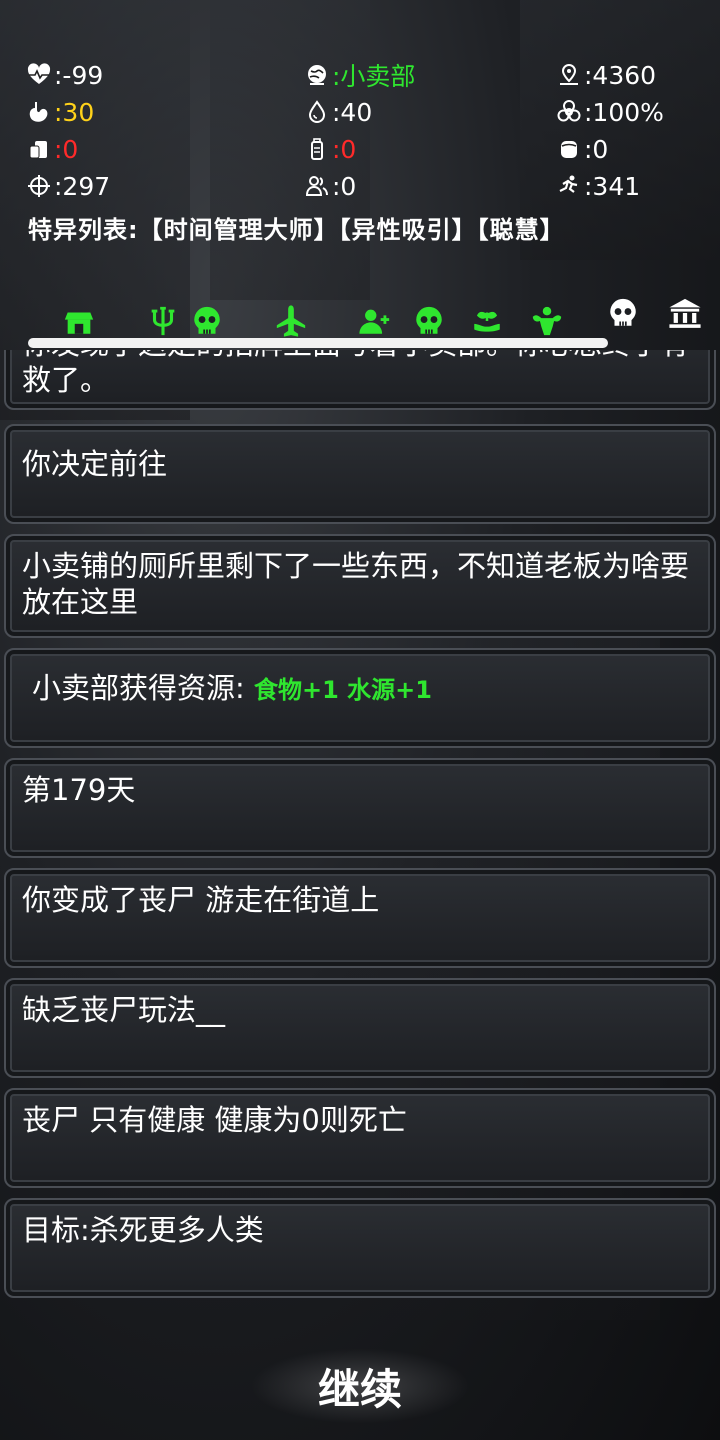 The image size is (720, 1440). What do you see at coordinates (317, 112) in the screenshot?
I see `water-drop-icon` at bounding box center [317, 112].